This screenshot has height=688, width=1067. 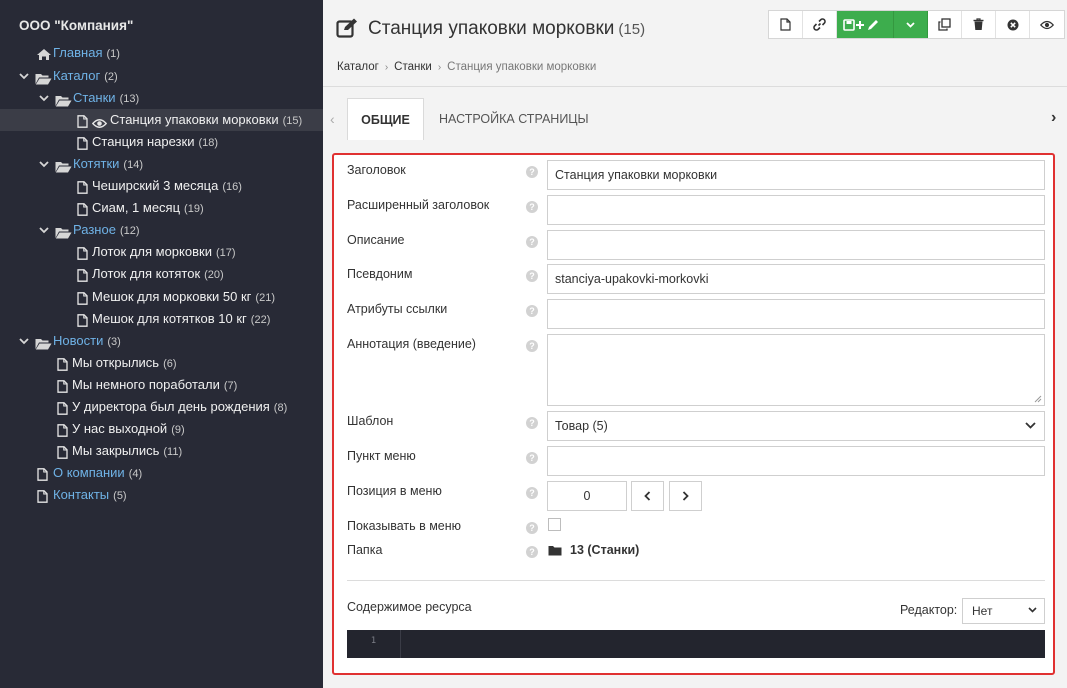 What do you see at coordinates (786, 24) in the screenshot?
I see `new-document-icon` at bounding box center [786, 24].